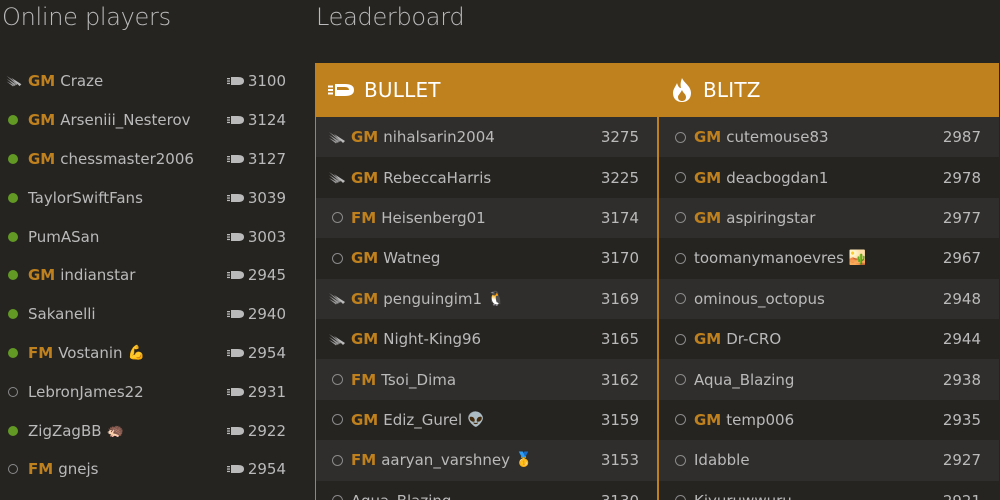  What do you see at coordinates (770, 218) in the screenshot?
I see `player-name-link: aspiringstar` at bounding box center [770, 218].